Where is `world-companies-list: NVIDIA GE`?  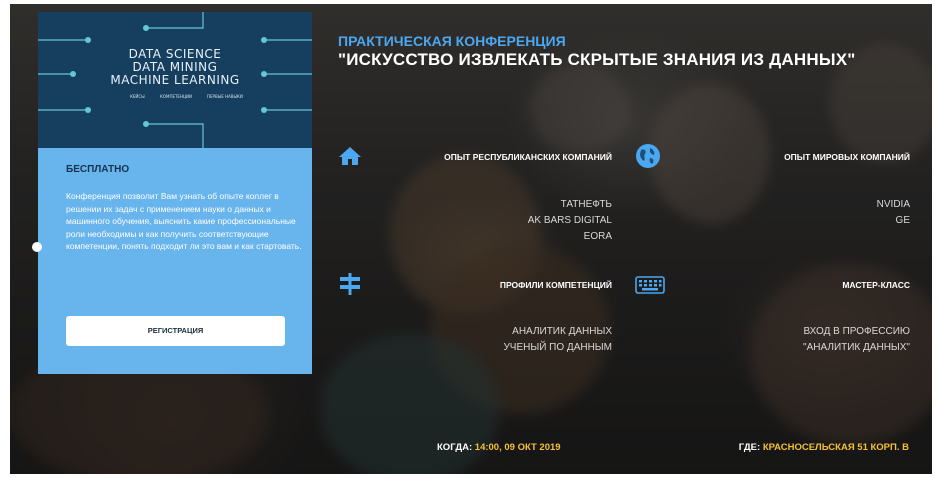
world-companies-list: NVIDIA GE is located at coordinates (893, 213).